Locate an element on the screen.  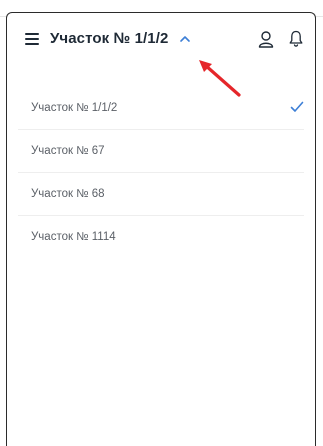
list-item-label: Участок № 67 is located at coordinates (68, 151).